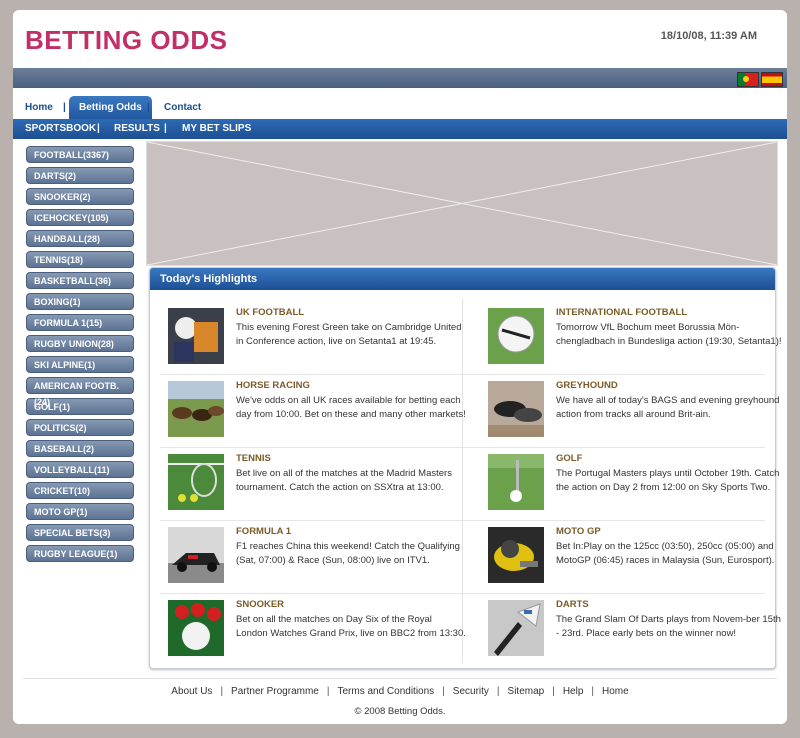 Image resolution: width=800 pixels, height=738 pixels. What do you see at coordinates (516, 336) in the screenshot?
I see `international-football-thumbnail` at bounding box center [516, 336].